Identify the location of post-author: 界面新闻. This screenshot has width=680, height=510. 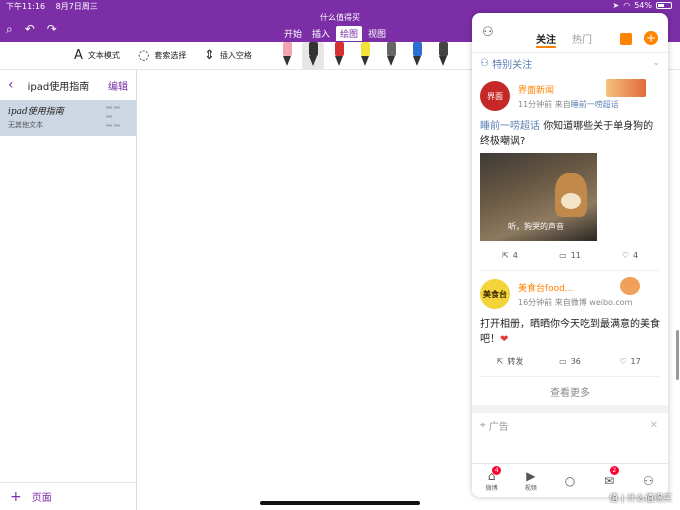
(568, 89).